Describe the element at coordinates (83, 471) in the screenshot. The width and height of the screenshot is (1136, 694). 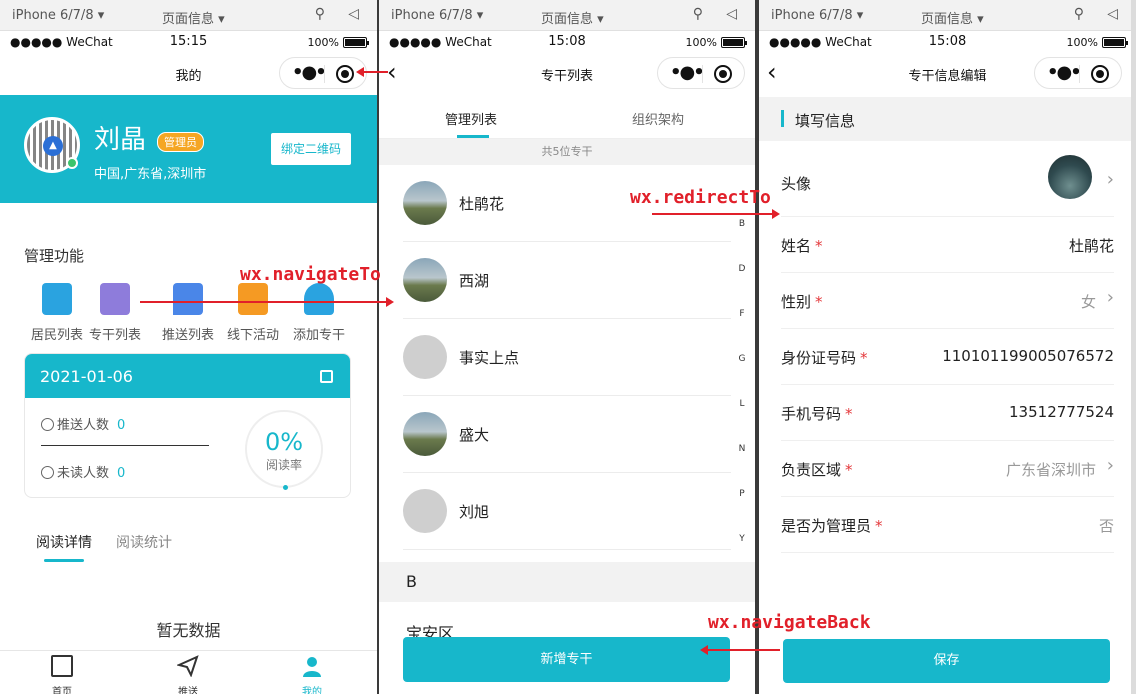
I see `unread-count: 未读人数 0` at that location.